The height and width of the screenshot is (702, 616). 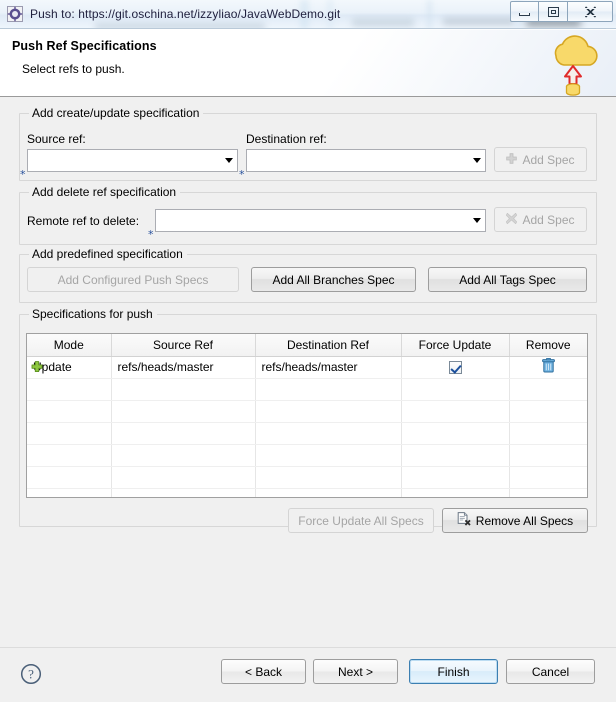 What do you see at coordinates (286, 139) in the screenshot?
I see `destination-ref-label: Destination ref:` at bounding box center [286, 139].